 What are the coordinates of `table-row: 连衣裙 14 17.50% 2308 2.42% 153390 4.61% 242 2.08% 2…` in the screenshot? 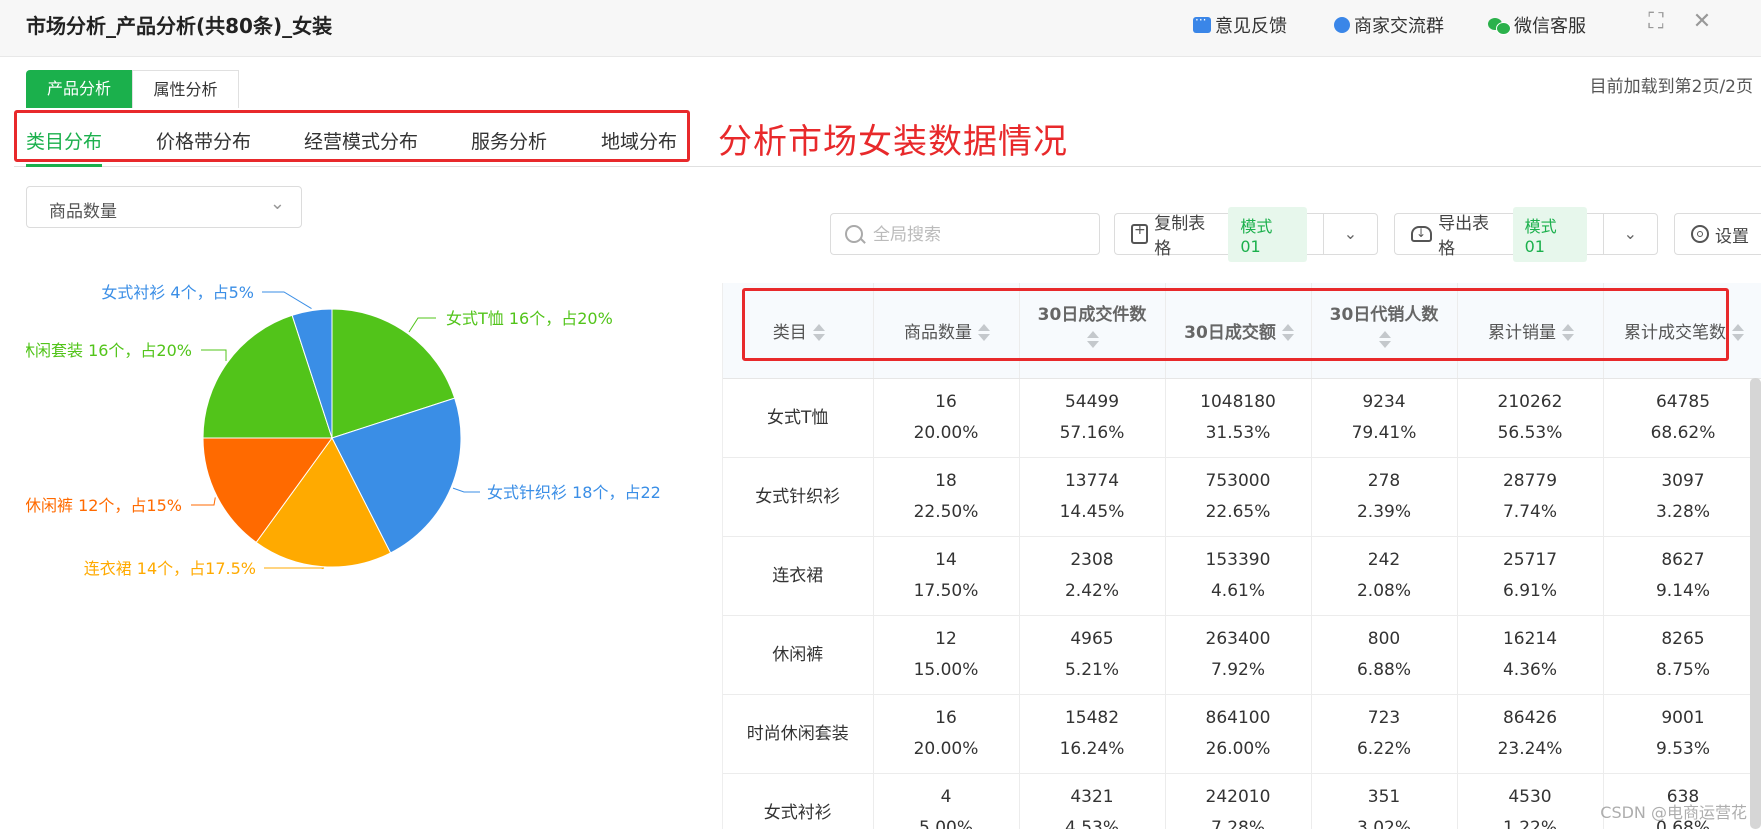 It's located at (1242, 576).